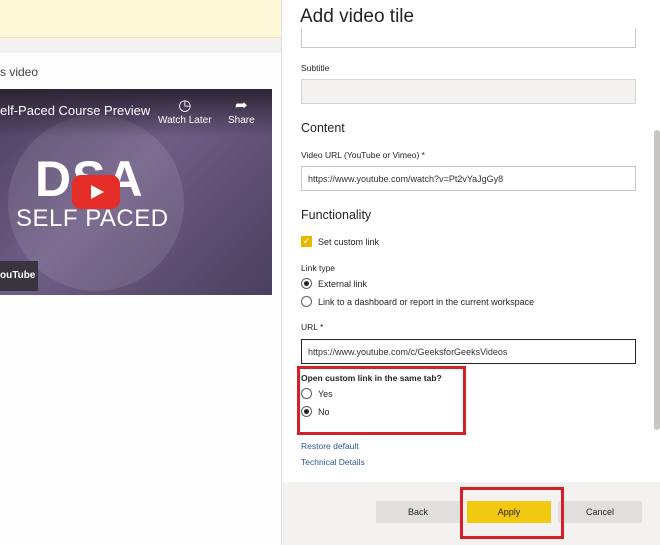  I want to click on tile-title: s video, so click(19, 72).